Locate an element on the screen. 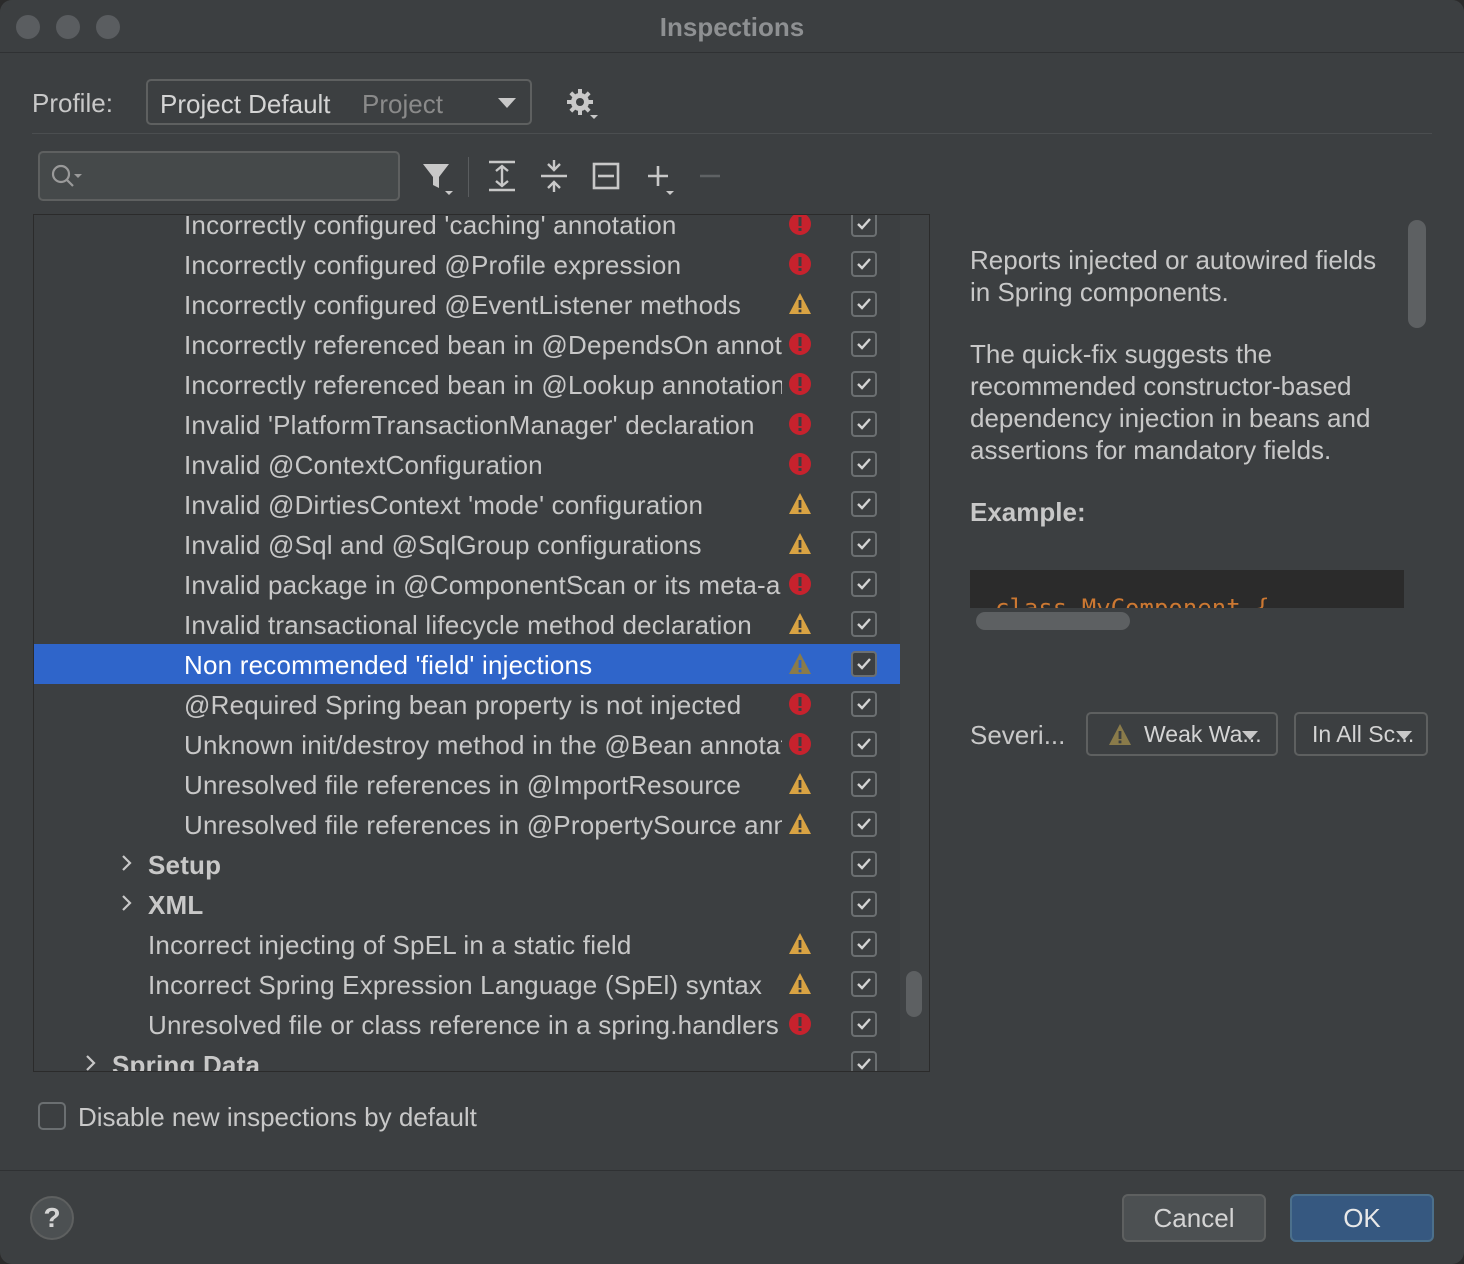 Image resolution: width=1464 pixels, height=1264 pixels. profile-scope: Project is located at coordinates (402, 104).